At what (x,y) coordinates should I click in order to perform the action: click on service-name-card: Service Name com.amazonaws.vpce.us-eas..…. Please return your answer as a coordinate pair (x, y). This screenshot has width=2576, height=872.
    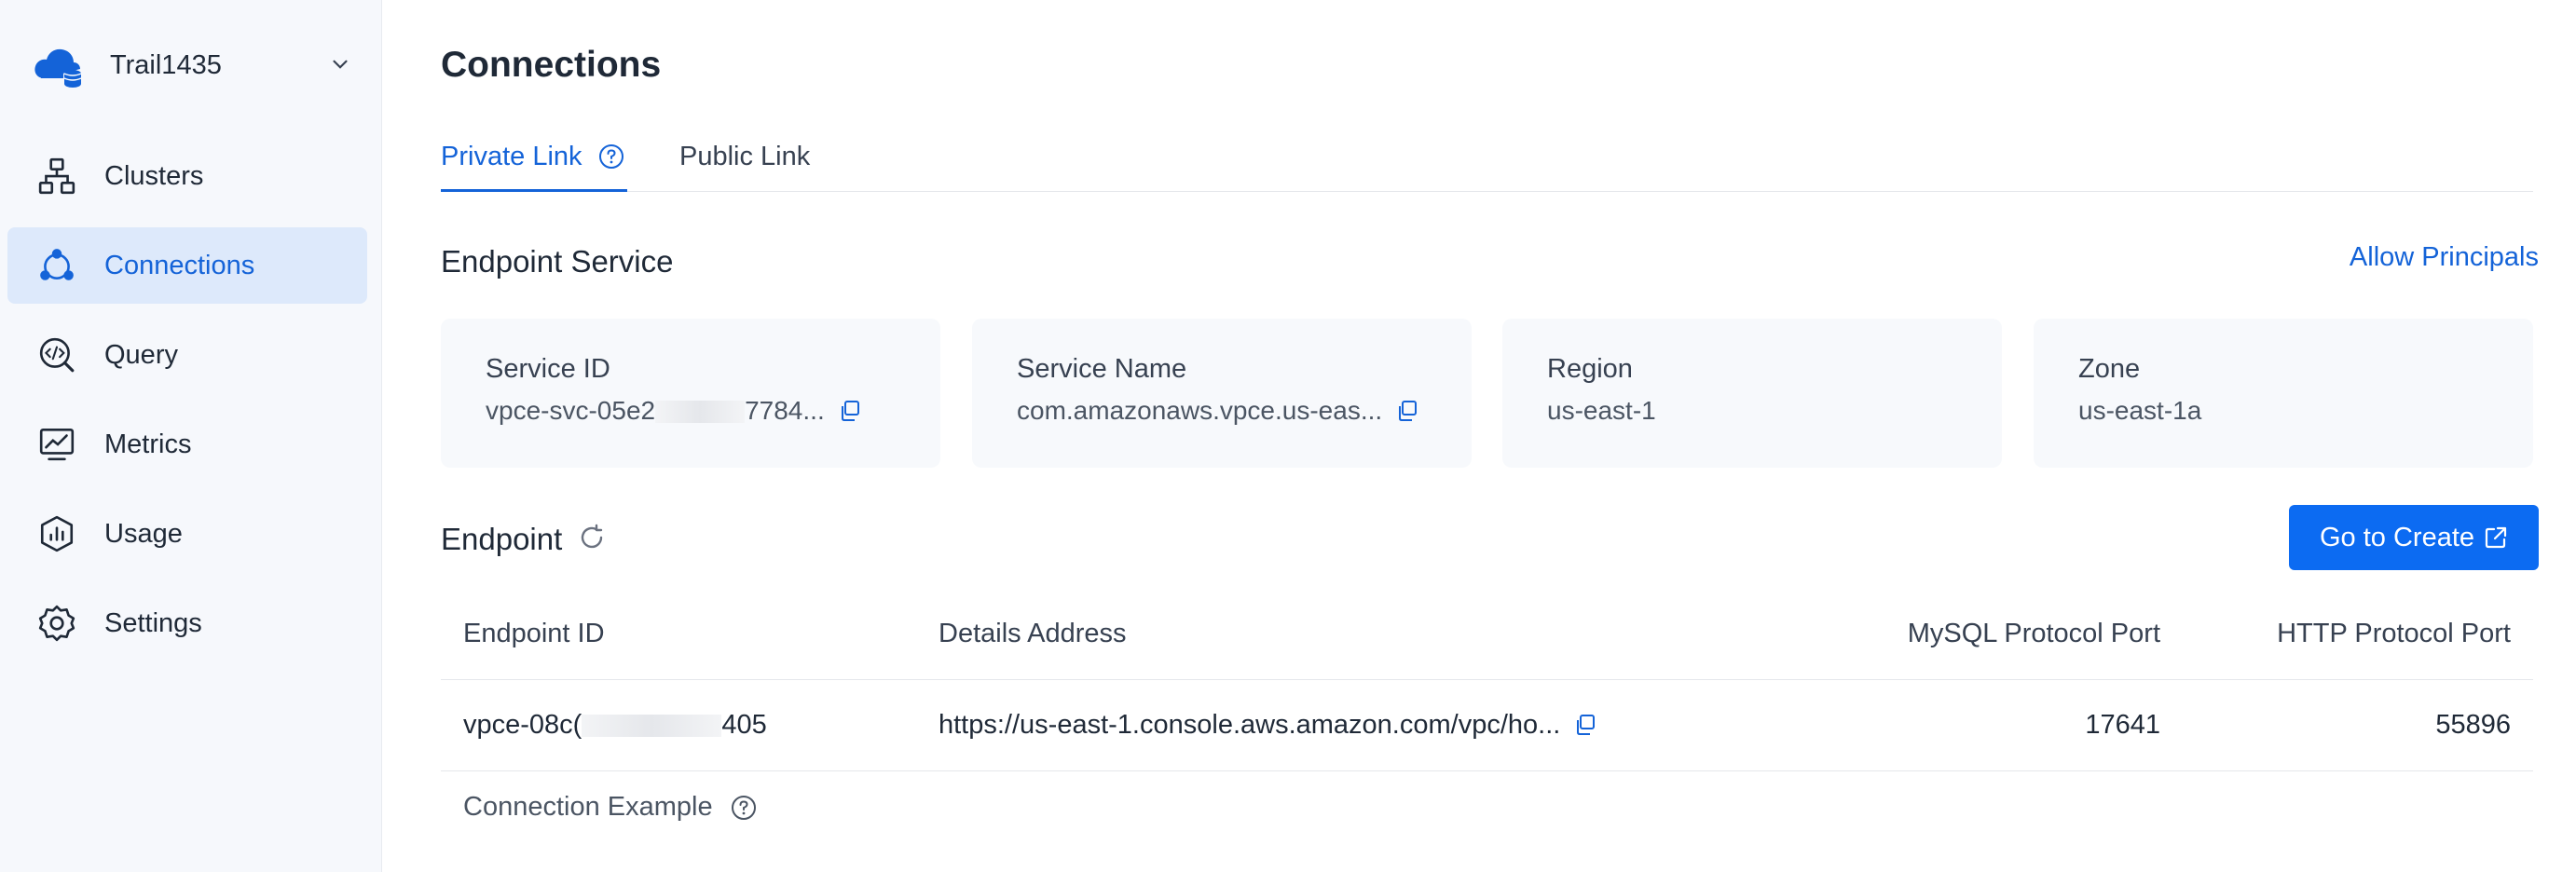
    Looking at the image, I should click on (1222, 393).